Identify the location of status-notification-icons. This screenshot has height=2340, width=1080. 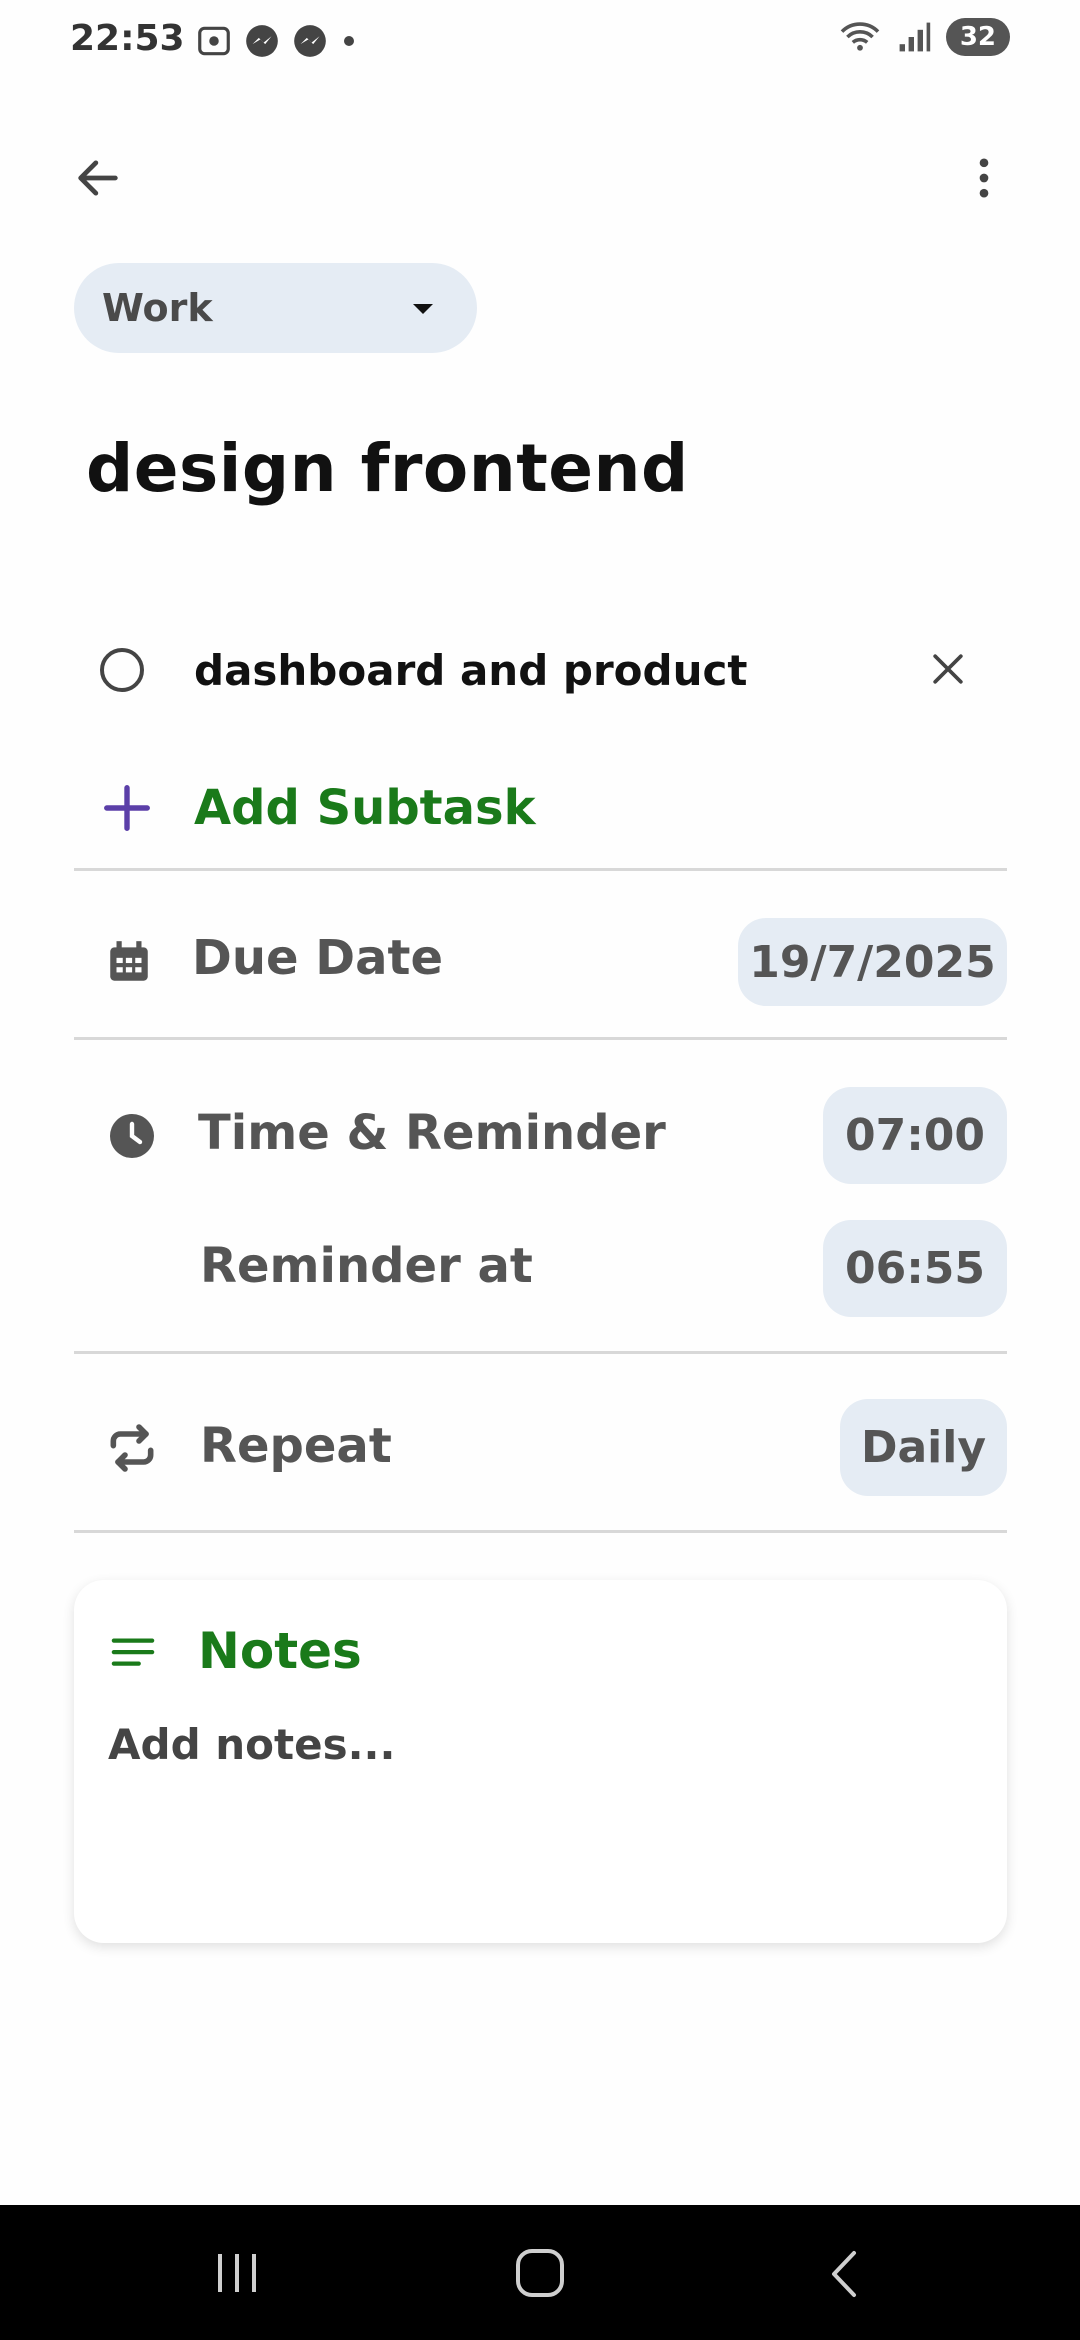
(277, 41).